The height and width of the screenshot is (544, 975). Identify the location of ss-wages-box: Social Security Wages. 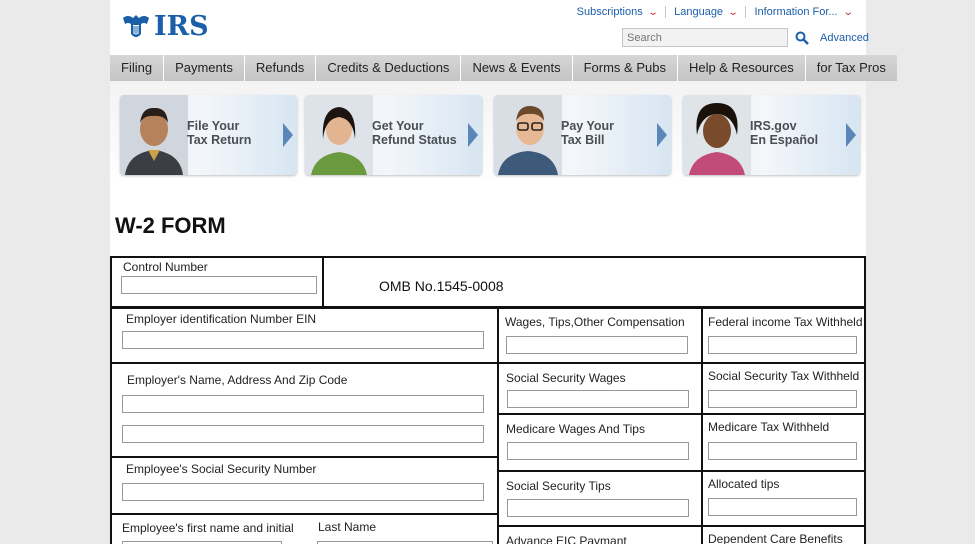
(600, 388).